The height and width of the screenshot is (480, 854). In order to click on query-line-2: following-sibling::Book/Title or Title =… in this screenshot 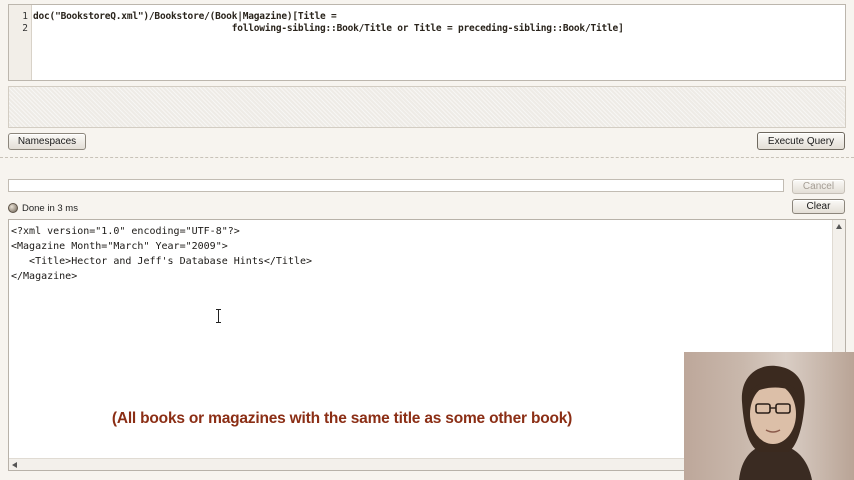, I will do `click(328, 28)`.